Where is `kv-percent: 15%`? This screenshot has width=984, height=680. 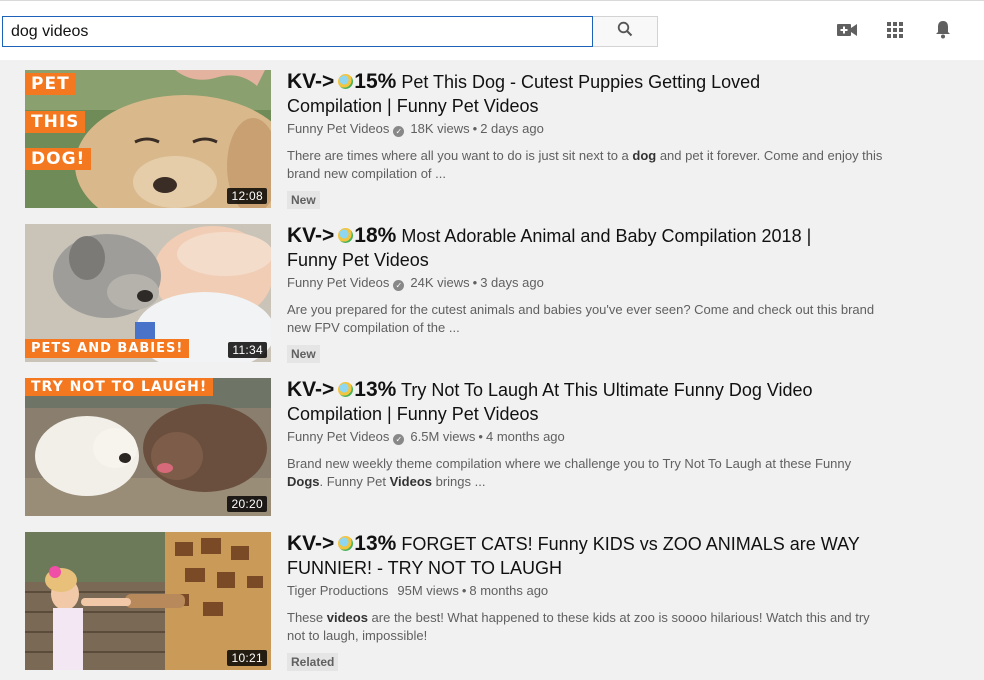
kv-percent: 15% is located at coordinates (375, 81).